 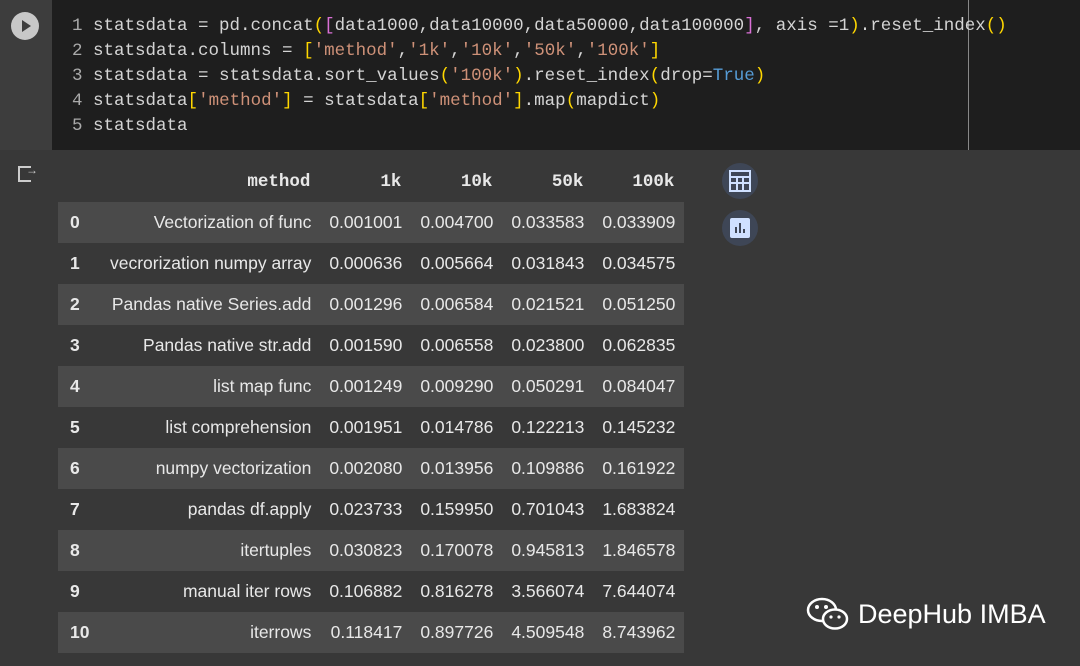 I want to click on table-cell: 0.161922, so click(x=639, y=468).